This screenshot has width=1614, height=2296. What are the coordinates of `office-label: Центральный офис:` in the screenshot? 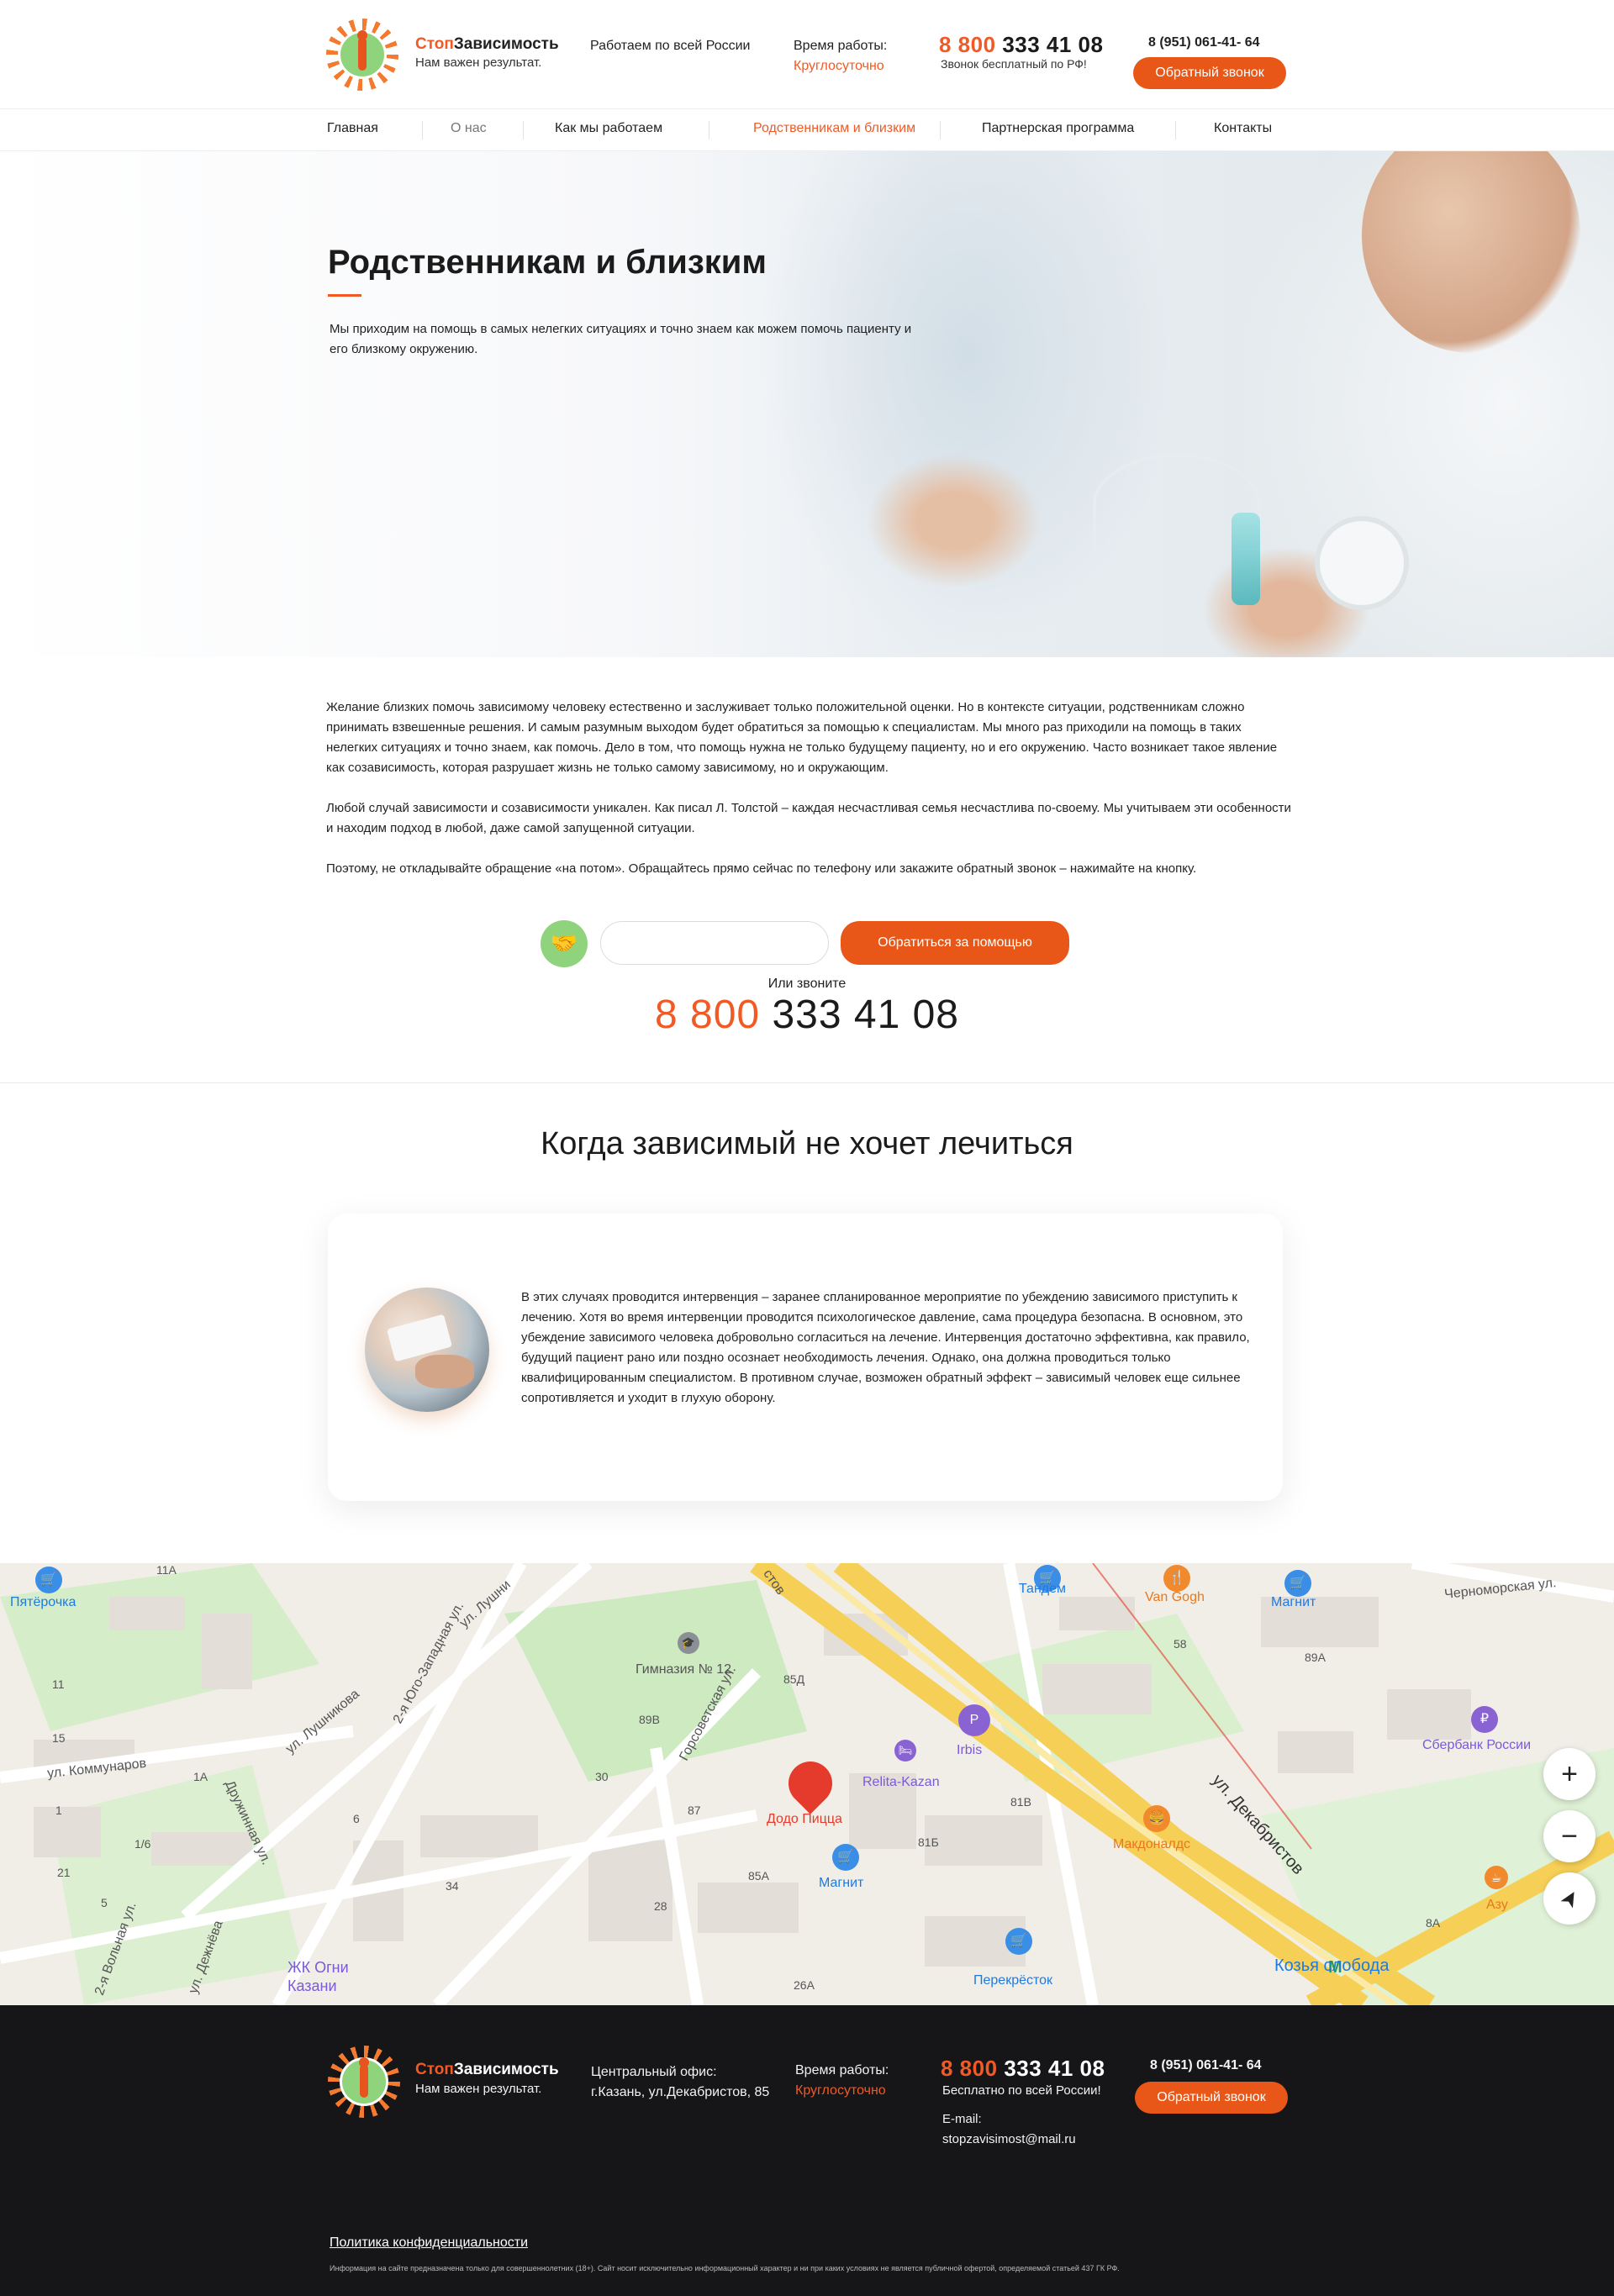 It's located at (654, 2072).